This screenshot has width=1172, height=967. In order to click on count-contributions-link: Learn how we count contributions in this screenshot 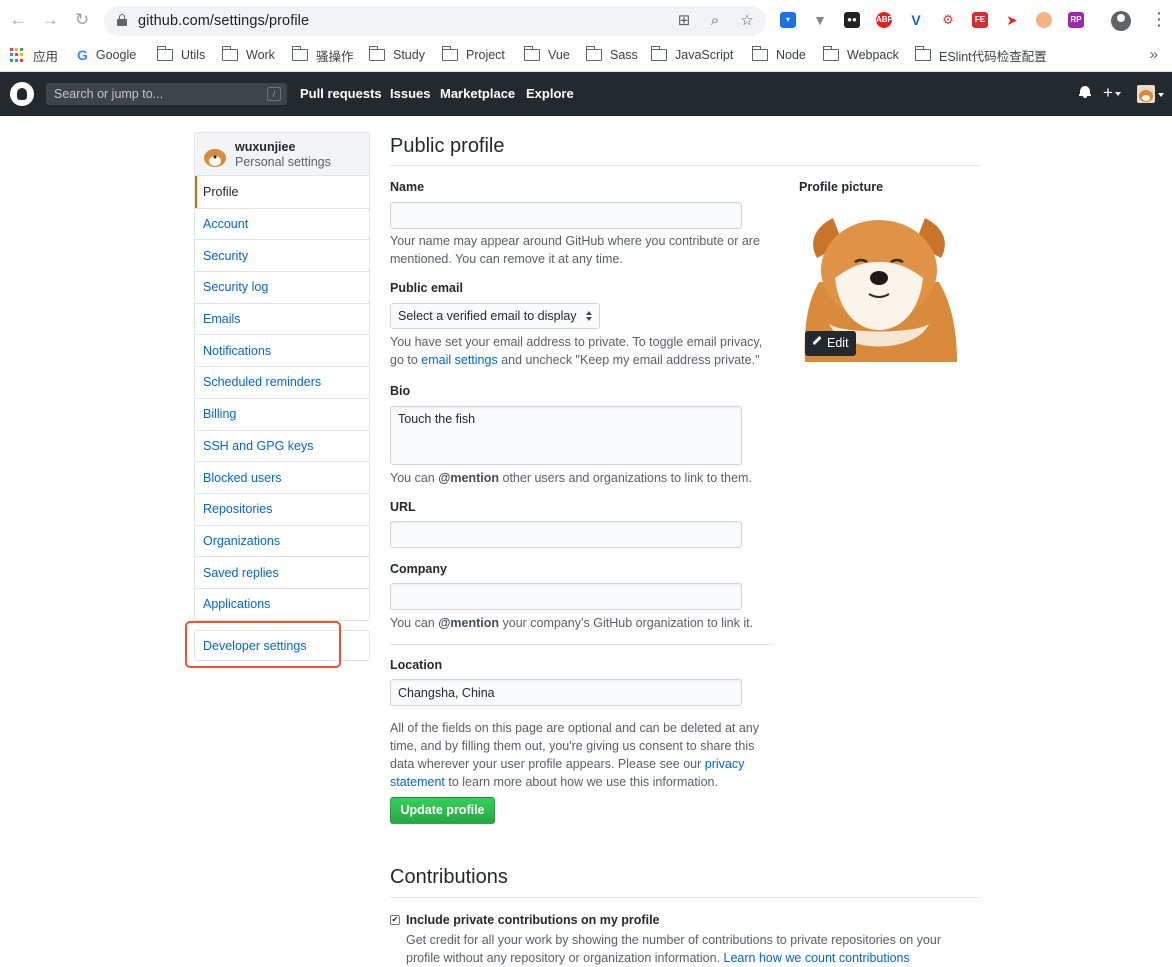, I will do `click(817, 958)`.